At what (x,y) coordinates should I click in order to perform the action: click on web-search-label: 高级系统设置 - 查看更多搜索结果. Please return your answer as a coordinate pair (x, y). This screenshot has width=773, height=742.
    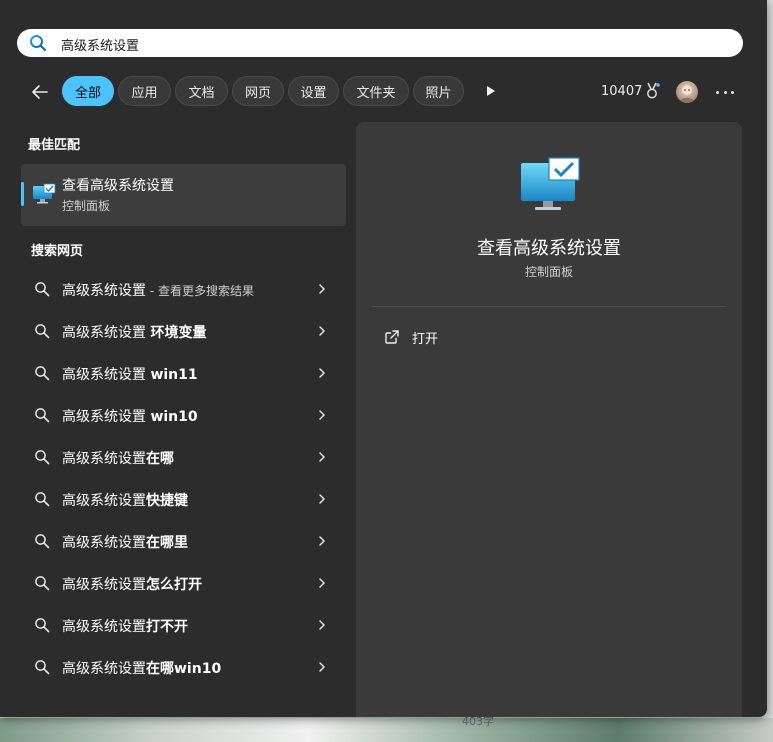
    Looking at the image, I should click on (158, 290).